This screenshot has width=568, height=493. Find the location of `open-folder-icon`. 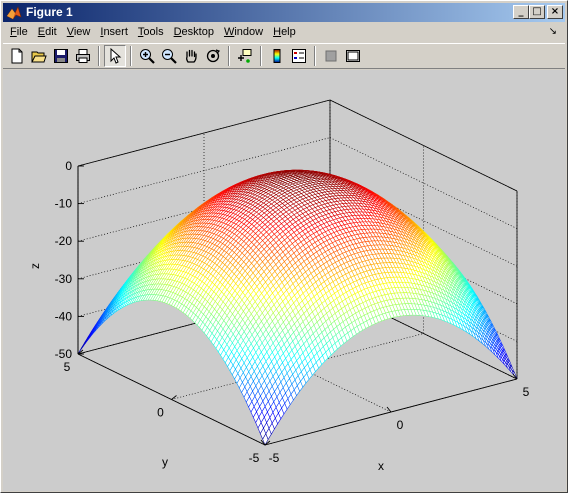

open-folder-icon is located at coordinates (39, 56).